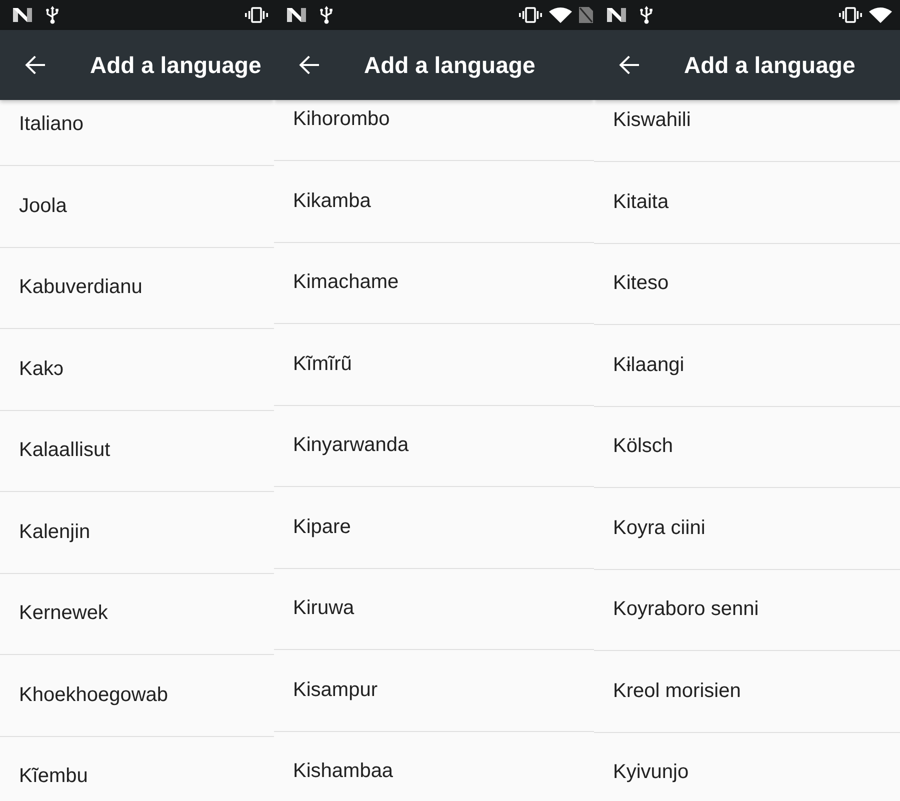 This screenshot has width=900, height=801. Describe the element at coordinates (747, 131) in the screenshot. I see `language-item: Kiswahili` at that location.